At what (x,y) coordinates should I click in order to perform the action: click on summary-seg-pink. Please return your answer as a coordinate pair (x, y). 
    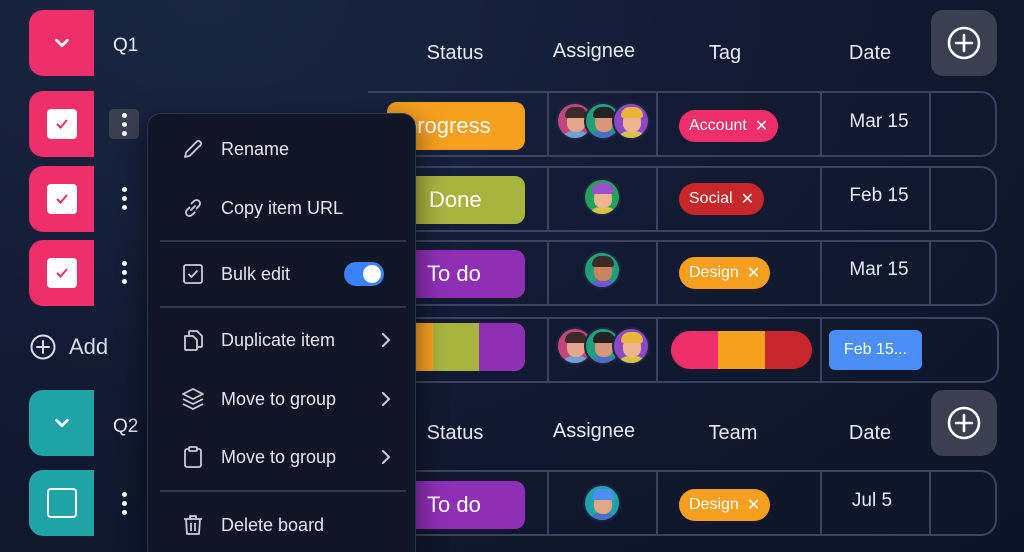
    Looking at the image, I should click on (694, 350).